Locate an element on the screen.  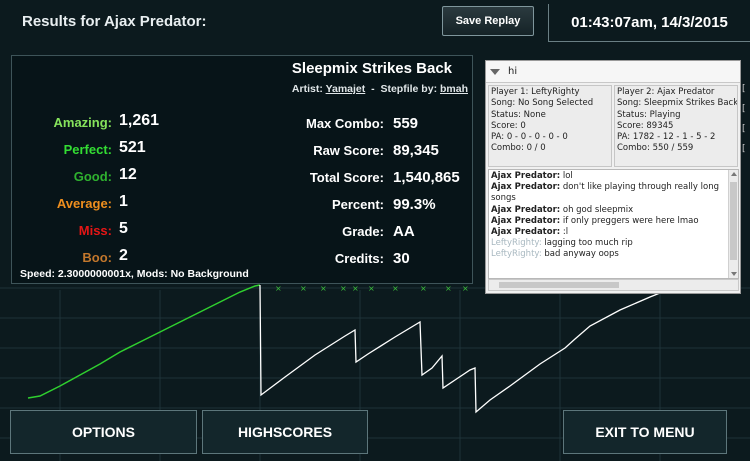
chat-horizontal-scrollbar is located at coordinates (613, 285).